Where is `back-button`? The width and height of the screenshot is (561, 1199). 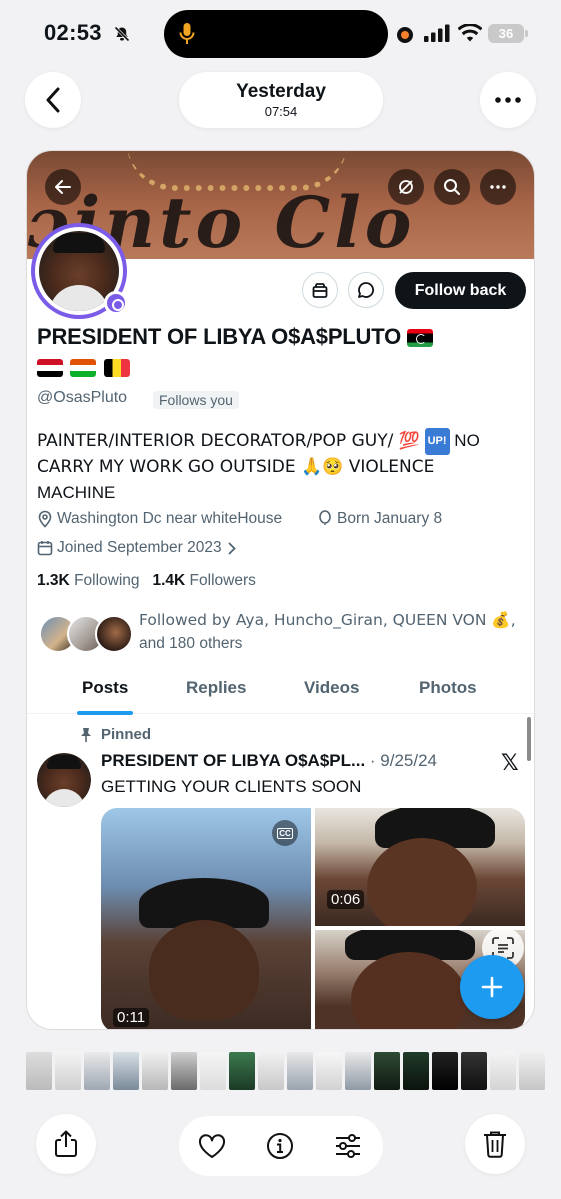
back-button is located at coordinates (53, 100).